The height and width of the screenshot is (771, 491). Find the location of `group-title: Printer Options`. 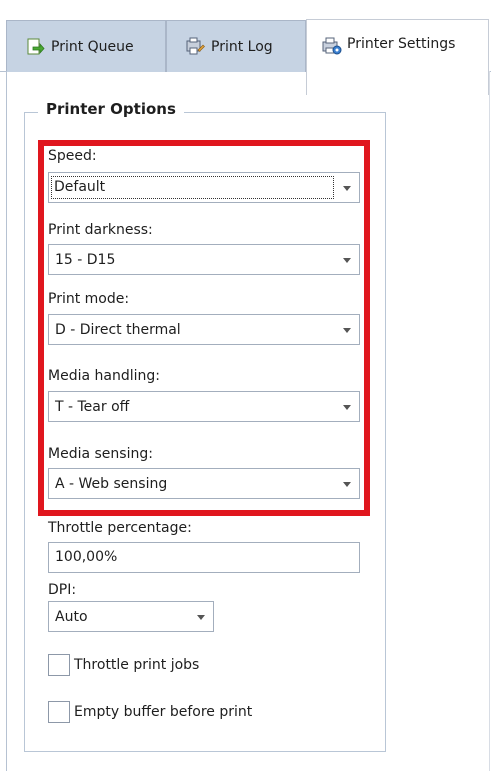

group-title: Printer Options is located at coordinates (111, 109).